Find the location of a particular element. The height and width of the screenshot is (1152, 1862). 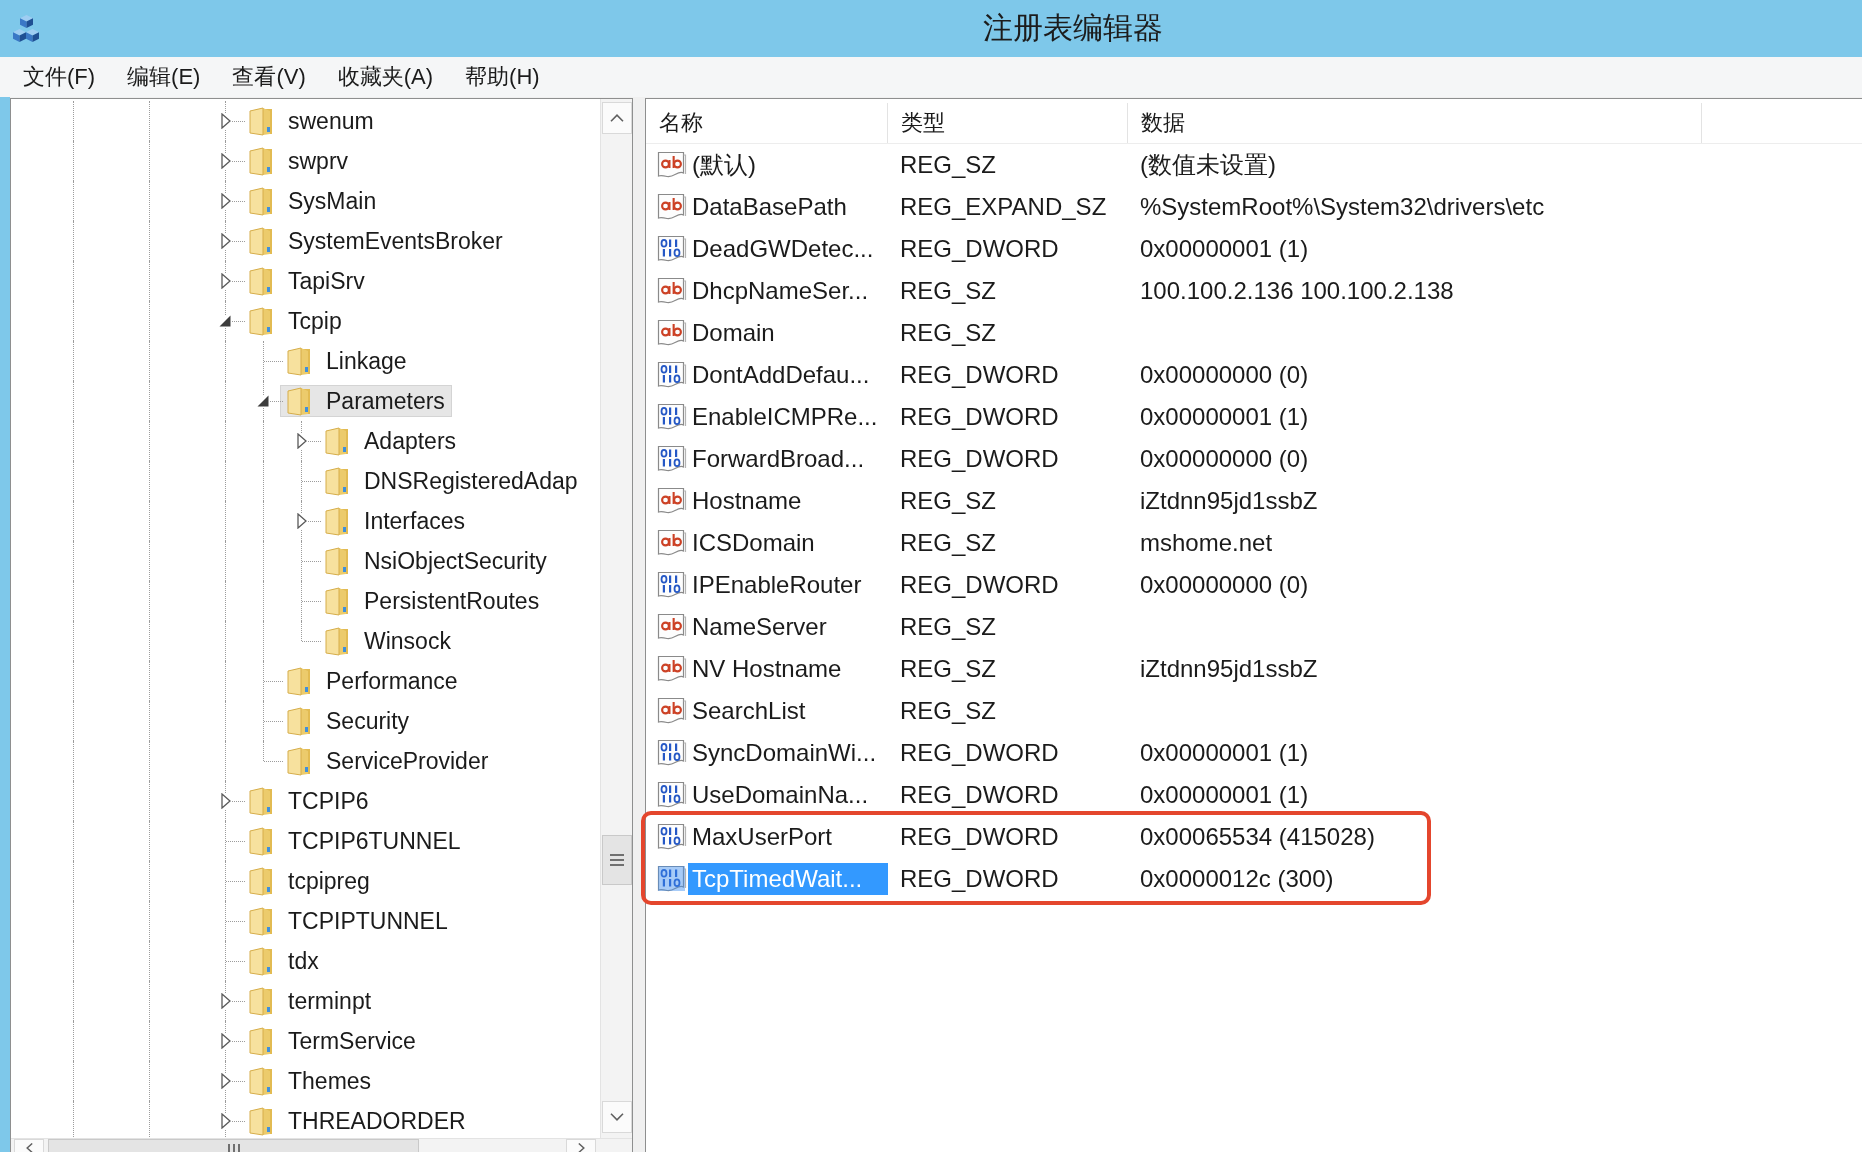

tree-item: TapiSrv is located at coordinates (307, 281).